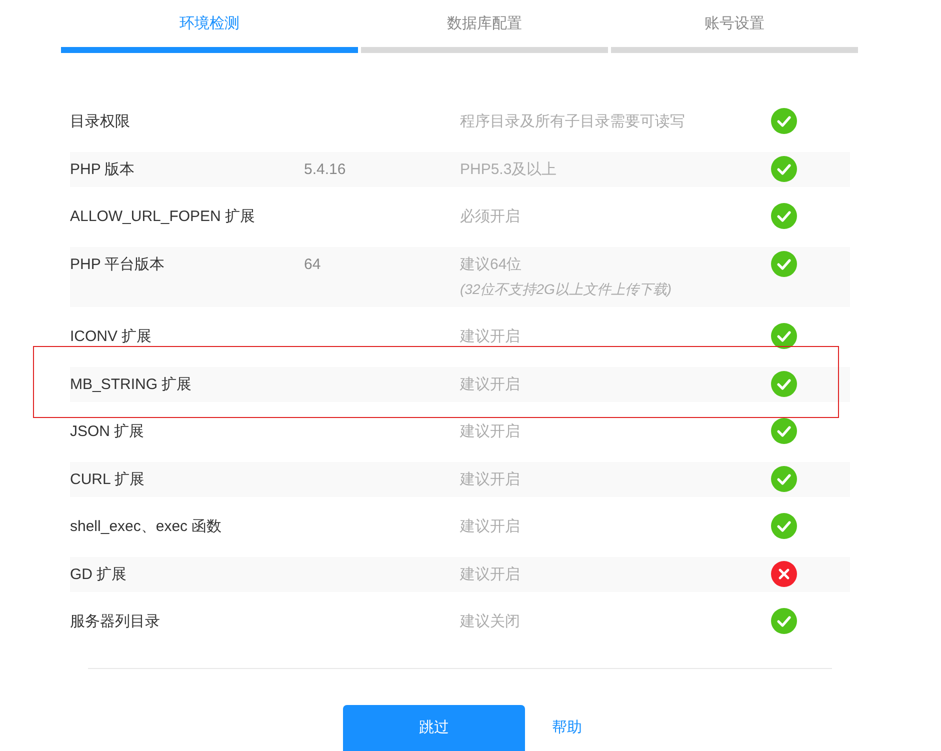 This screenshot has width=941, height=751. What do you see at coordinates (490, 621) in the screenshot?
I see `requirement-text: 建议关闭` at bounding box center [490, 621].